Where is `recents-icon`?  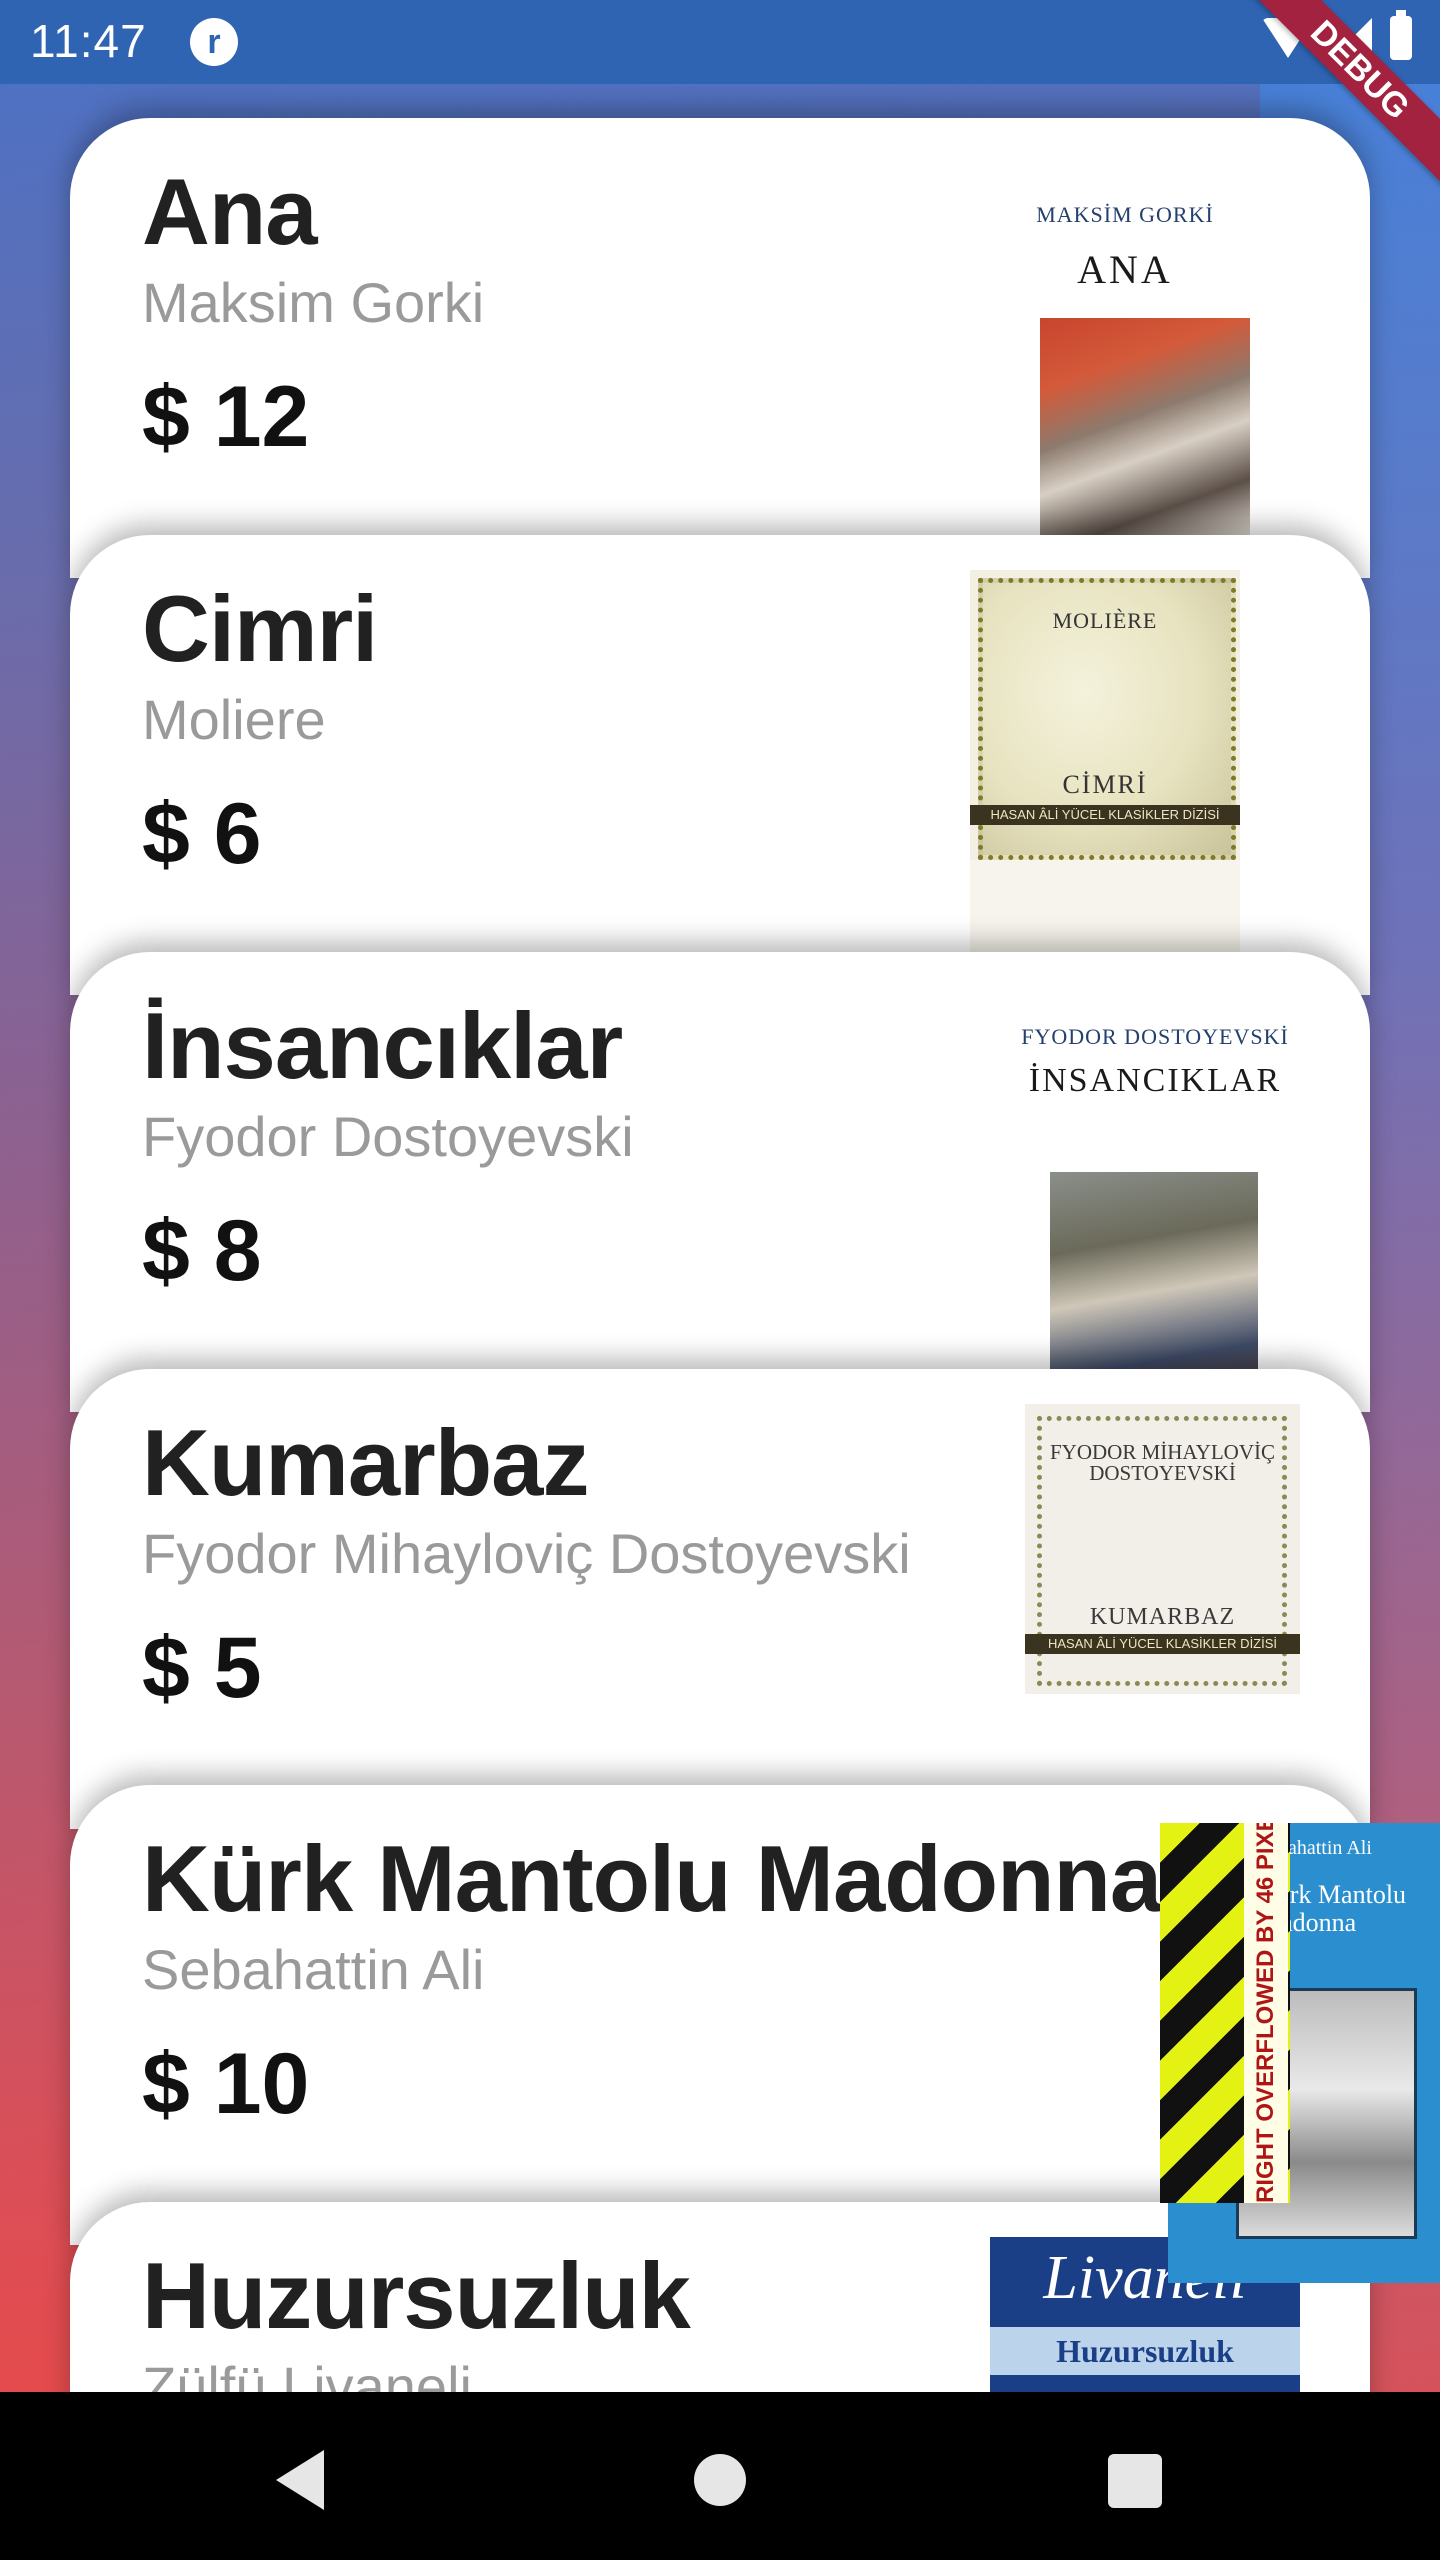 recents-icon is located at coordinates (1135, 2481).